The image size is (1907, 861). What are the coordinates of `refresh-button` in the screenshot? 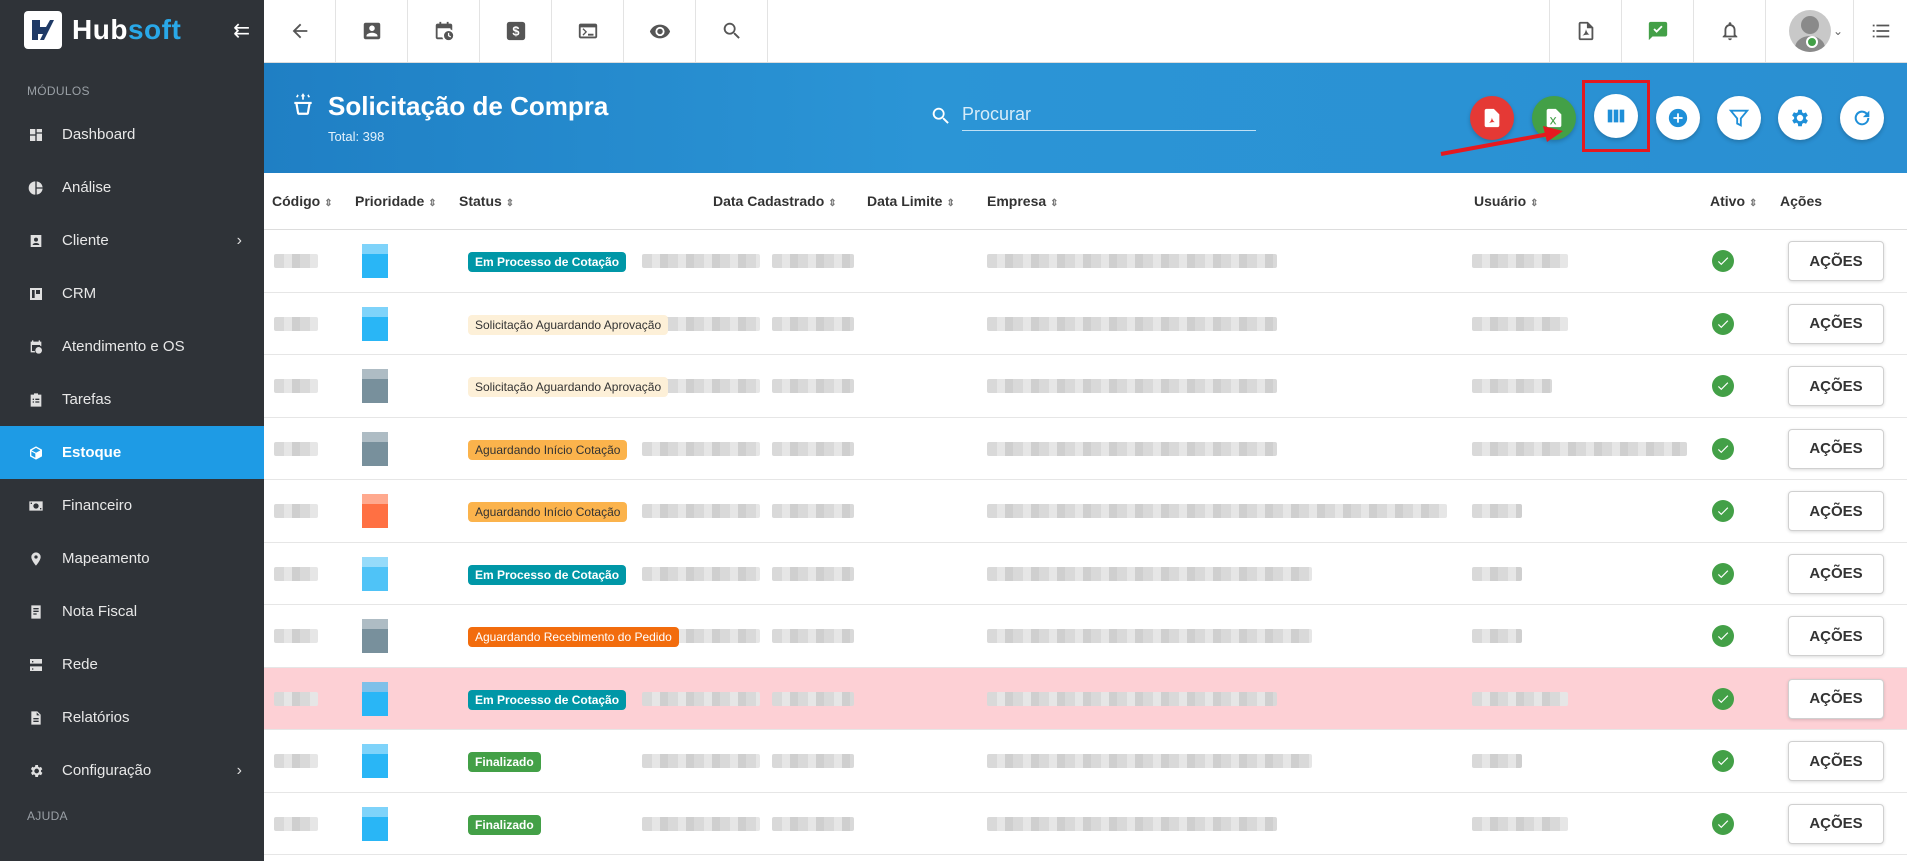 It's located at (1862, 118).